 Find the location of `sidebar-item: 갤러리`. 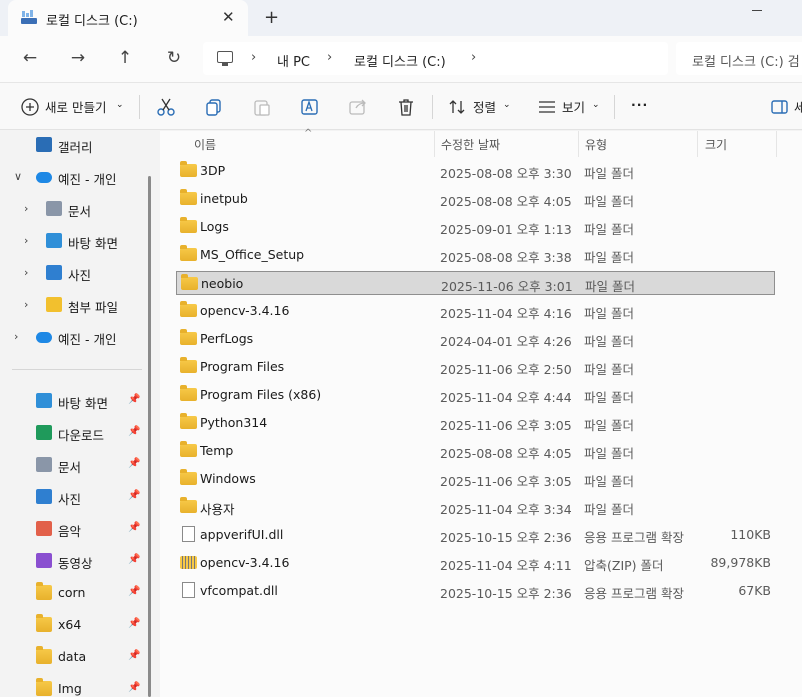

sidebar-item: 갤러리 is located at coordinates (75, 145).